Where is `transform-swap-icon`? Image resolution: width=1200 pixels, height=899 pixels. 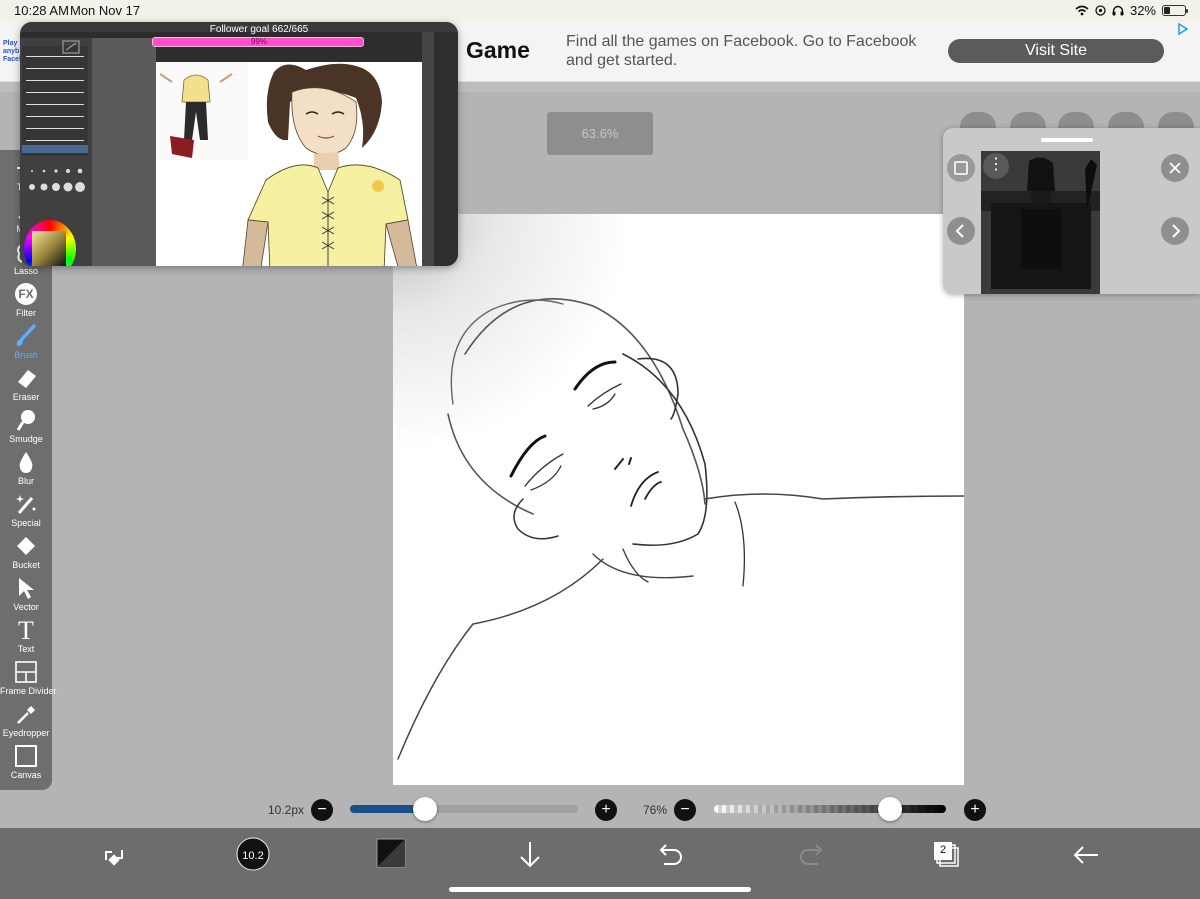 transform-swap-icon is located at coordinates (114, 855).